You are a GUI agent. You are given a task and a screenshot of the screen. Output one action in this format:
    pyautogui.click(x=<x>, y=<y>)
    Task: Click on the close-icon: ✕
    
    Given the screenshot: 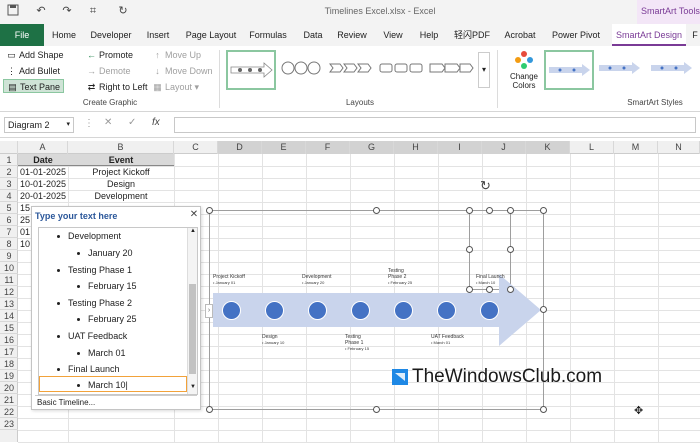 What is the action you would take?
    pyautogui.click(x=194, y=215)
    